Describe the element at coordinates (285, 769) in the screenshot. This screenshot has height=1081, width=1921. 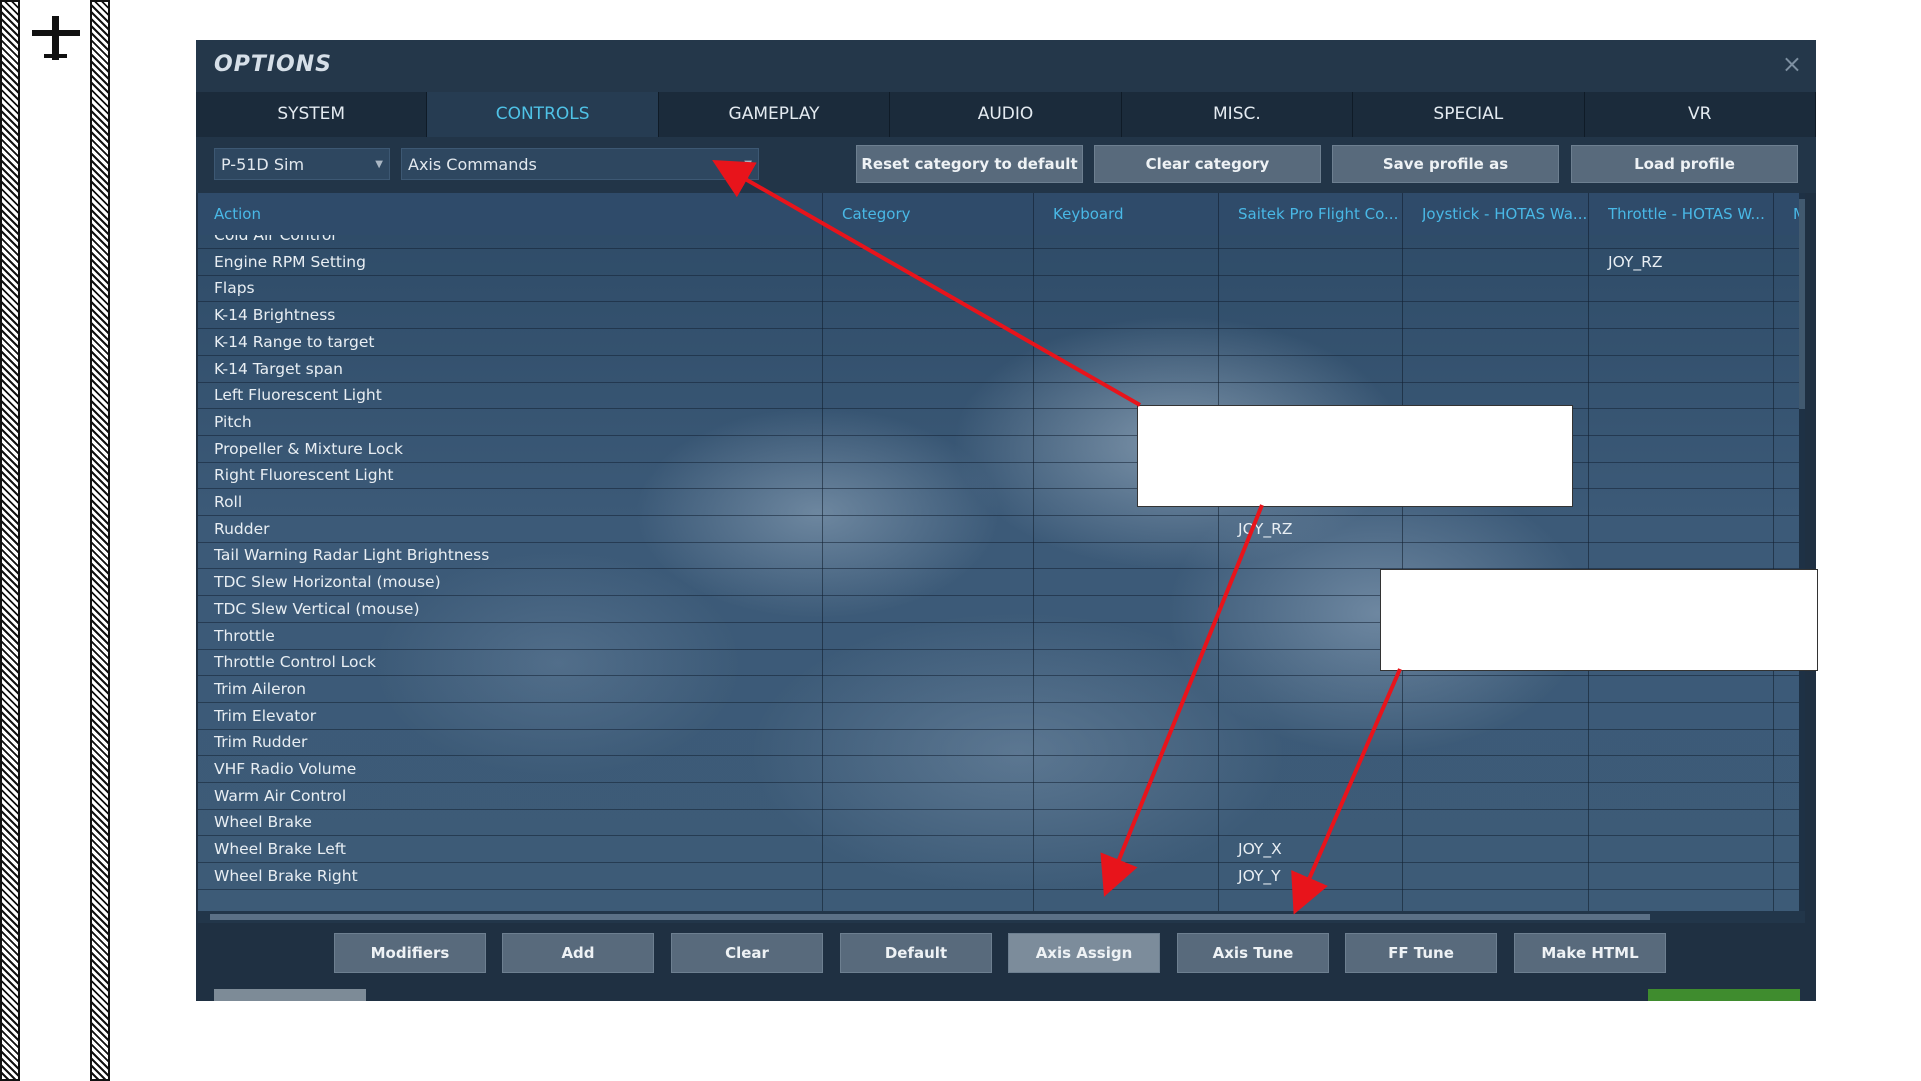
I see `action-cell: VHF Radio Volume` at that location.